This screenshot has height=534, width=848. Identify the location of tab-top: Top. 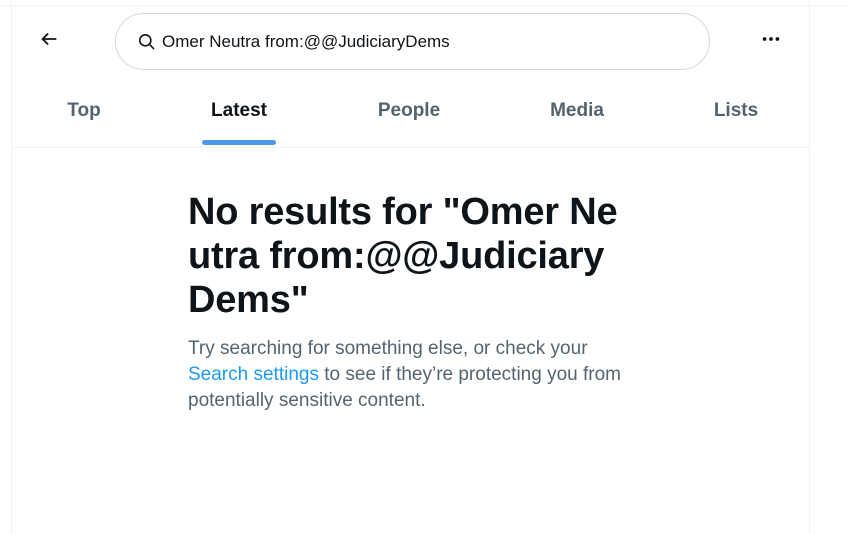
(84, 116).